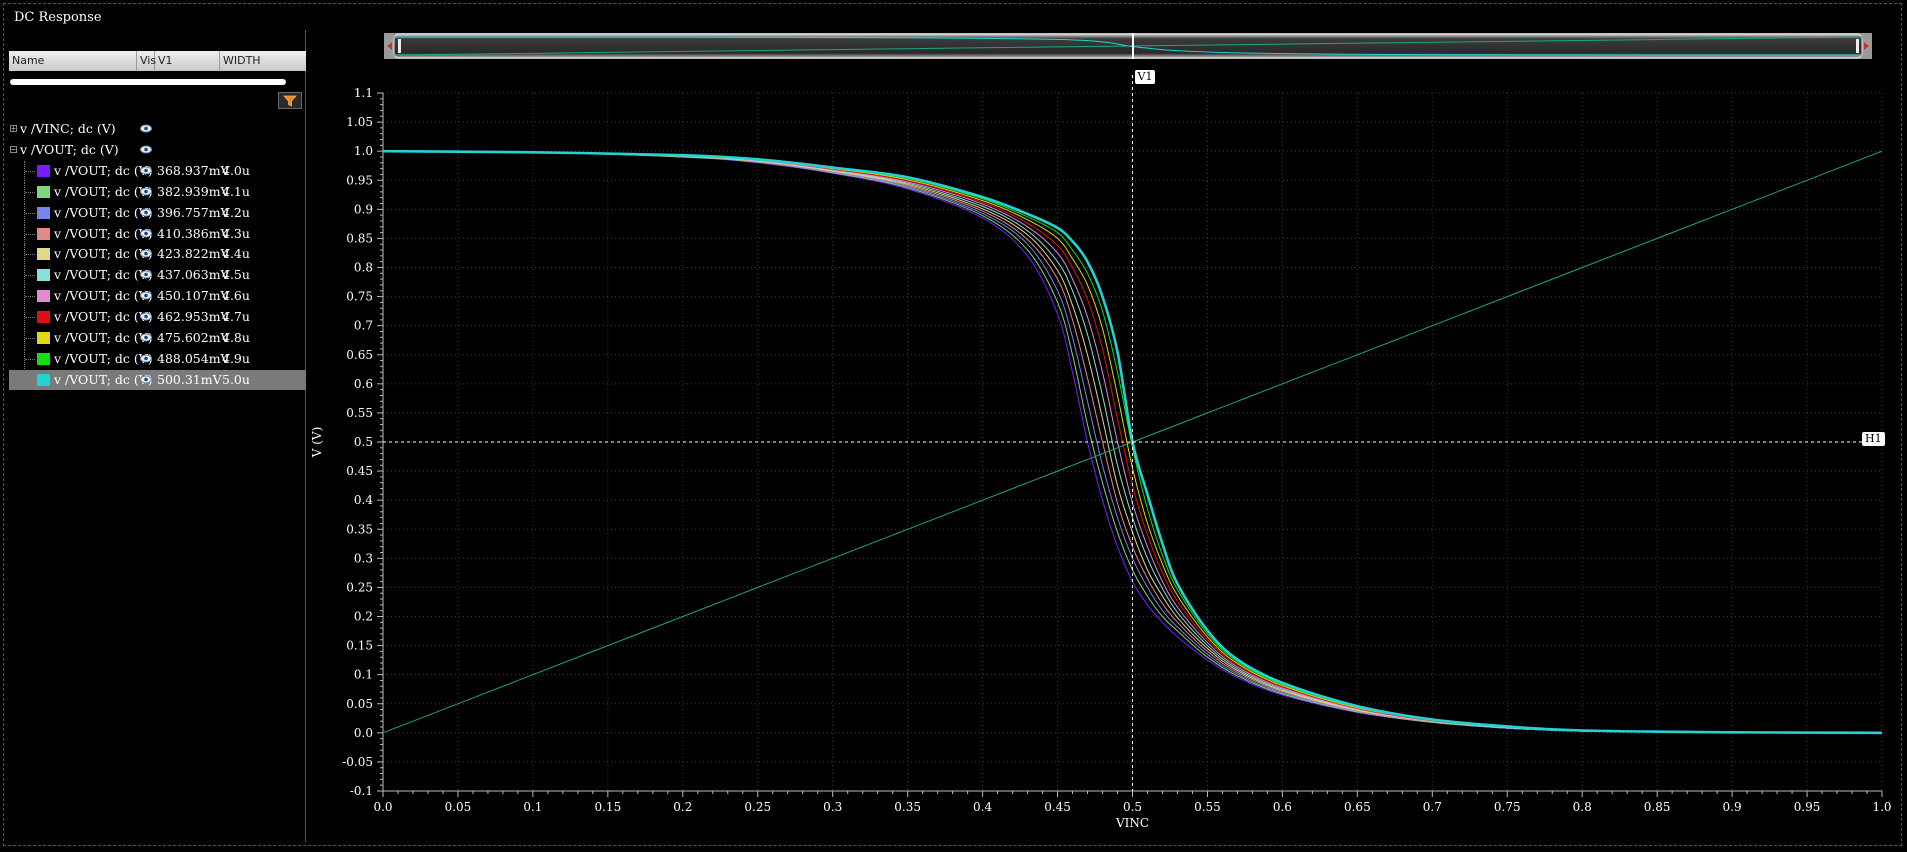  What do you see at coordinates (363, 384) in the screenshot?
I see `y-tick-label: 0.6` at bounding box center [363, 384].